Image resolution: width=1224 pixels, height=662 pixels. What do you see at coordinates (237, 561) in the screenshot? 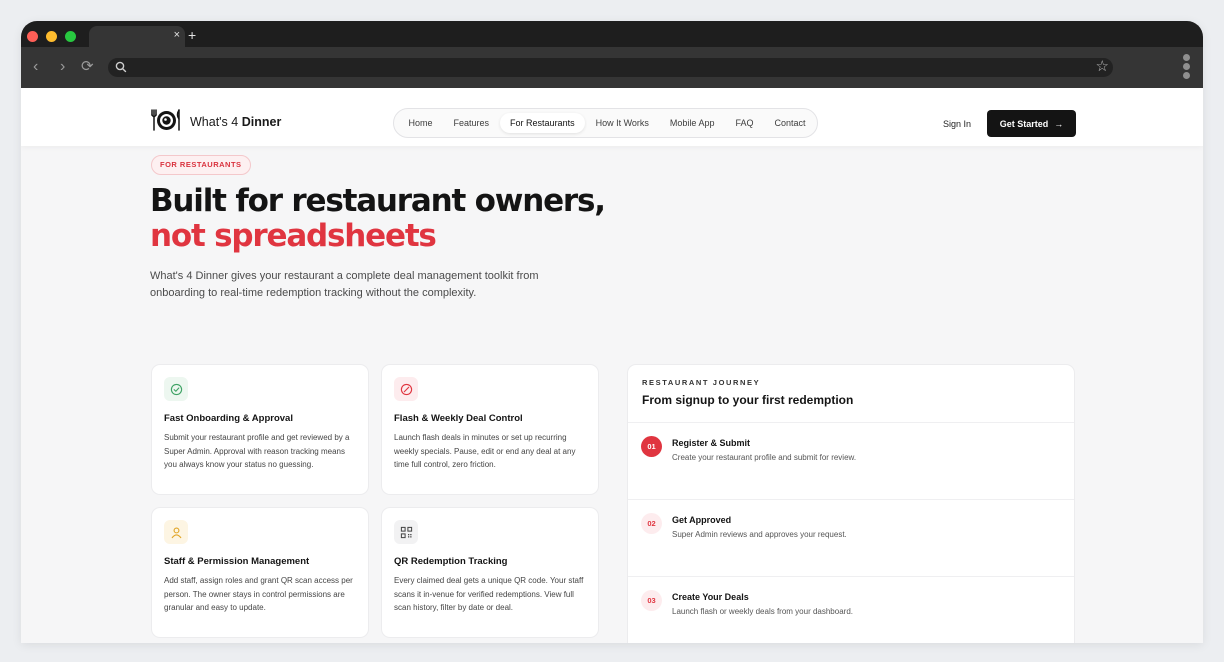
I see `feature-title: Staff & Permission Management` at bounding box center [237, 561].